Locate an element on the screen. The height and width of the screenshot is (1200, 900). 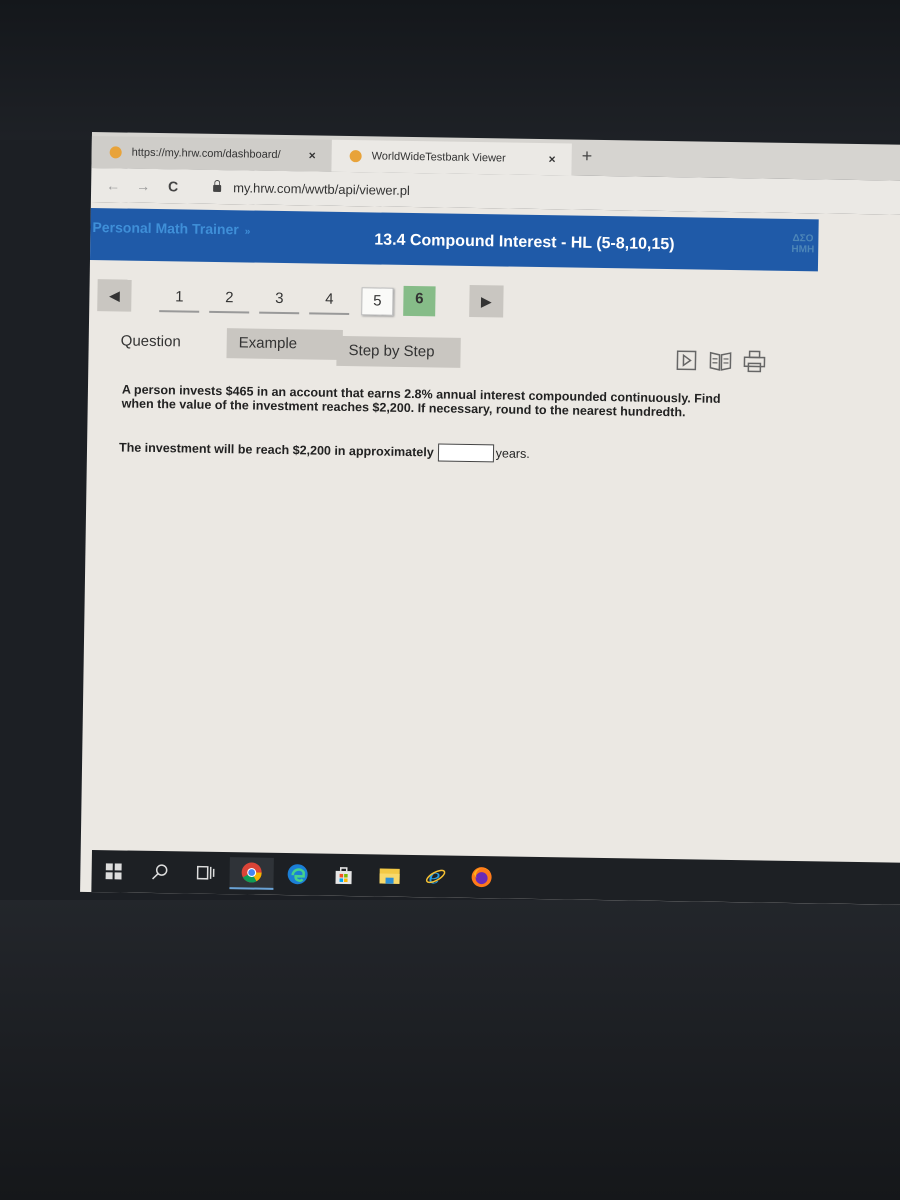
svg-text: e is located at coordinates (434, 876).